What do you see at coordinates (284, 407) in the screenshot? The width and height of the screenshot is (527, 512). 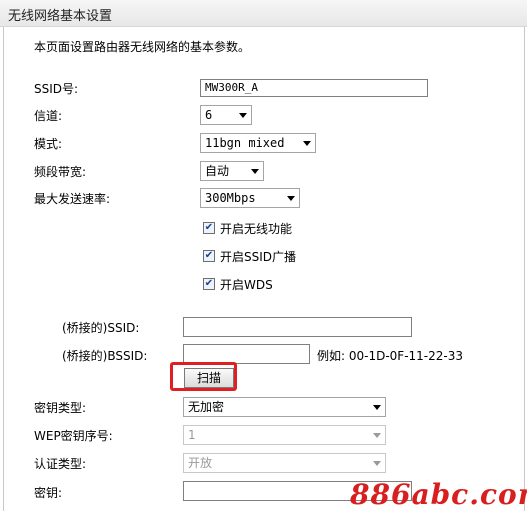 I see `key-type-select: 无加密` at bounding box center [284, 407].